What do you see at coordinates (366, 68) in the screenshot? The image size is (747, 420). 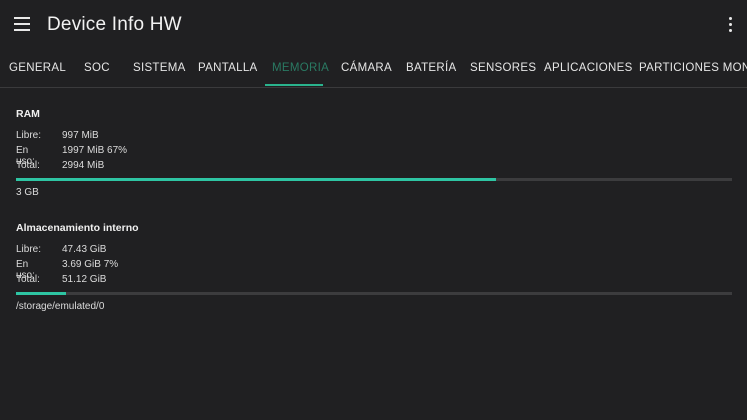 I see `tab-camara: CÁMARA` at bounding box center [366, 68].